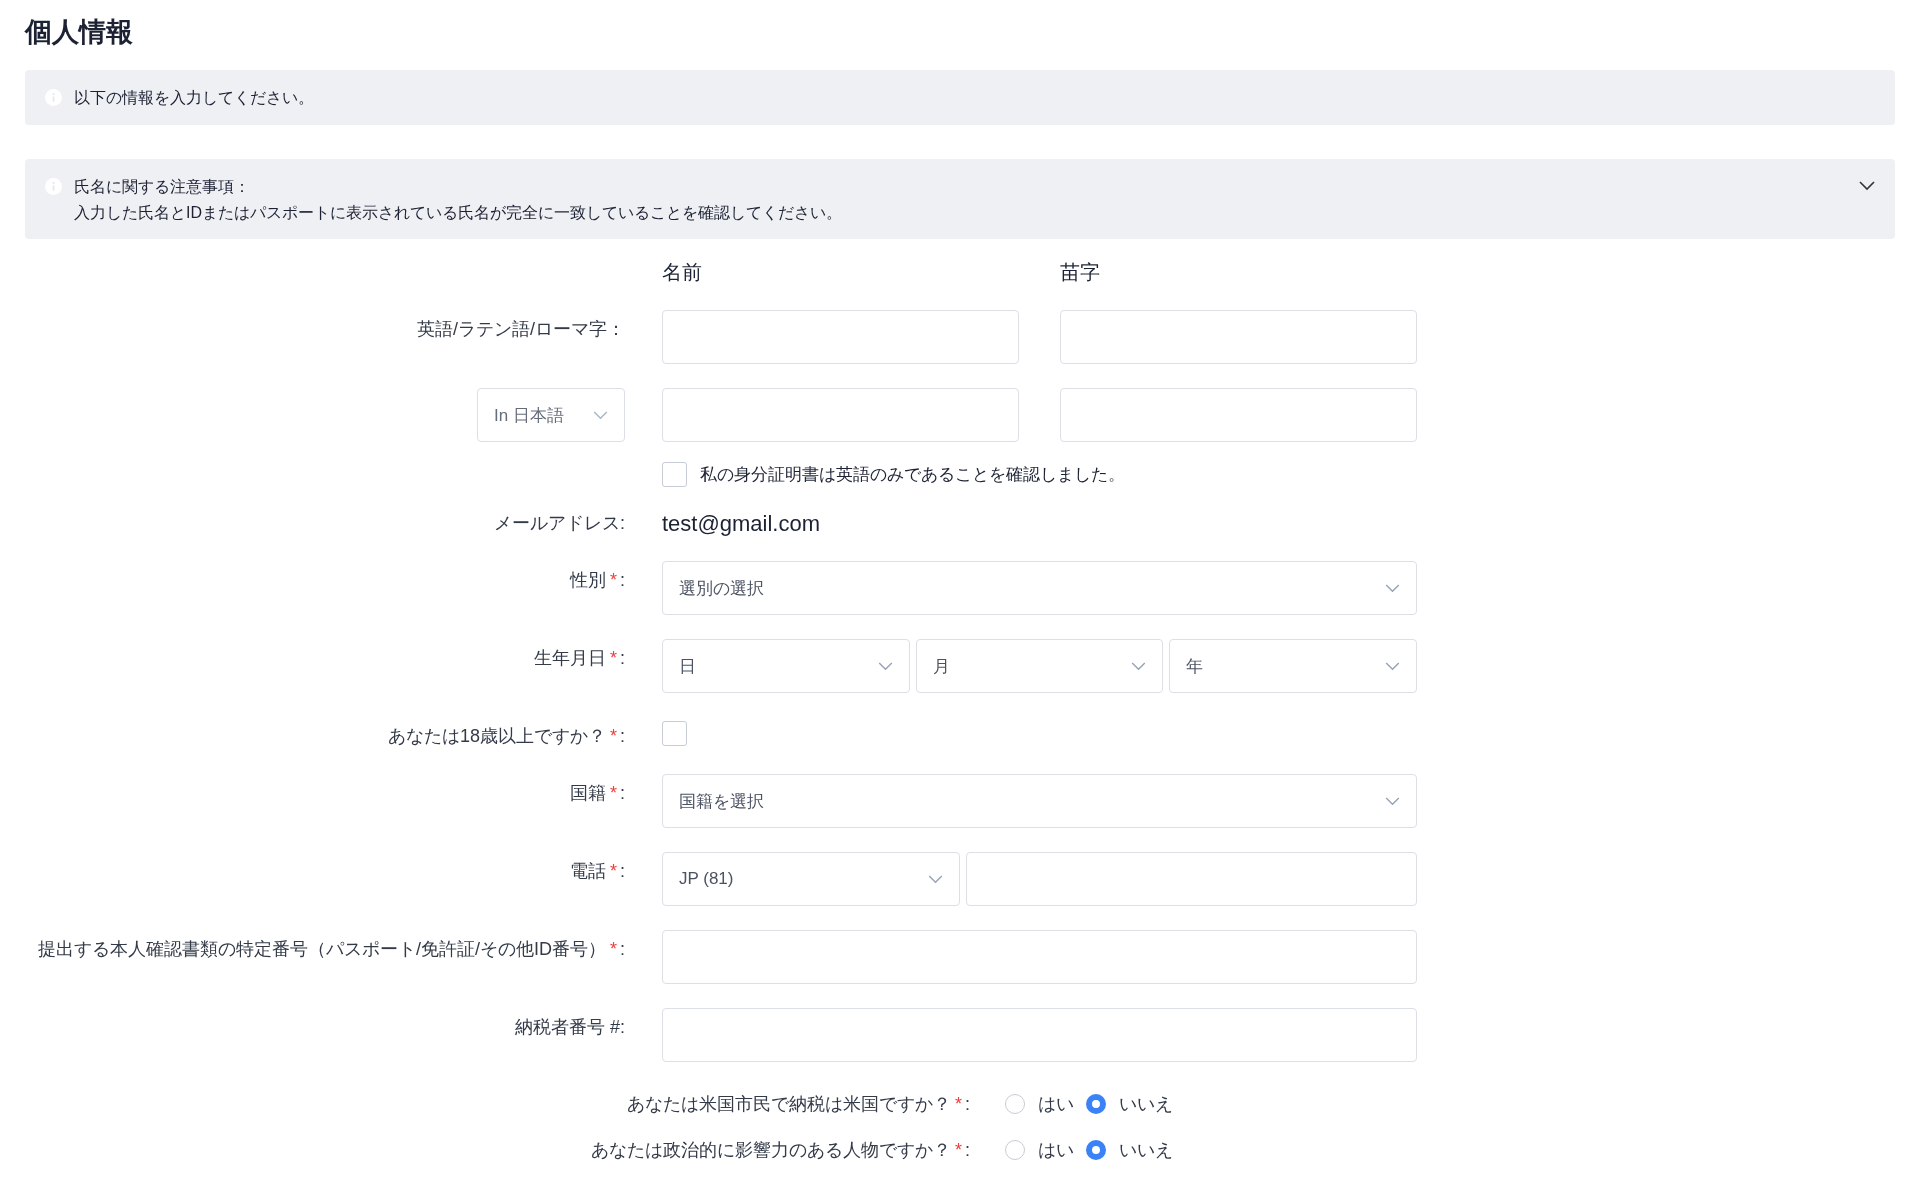 The width and height of the screenshot is (1920, 1185). What do you see at coordinates (559, 523) in the screenshot?
I see `field-label: メールアドレス:` at bounding box center [559, 523].